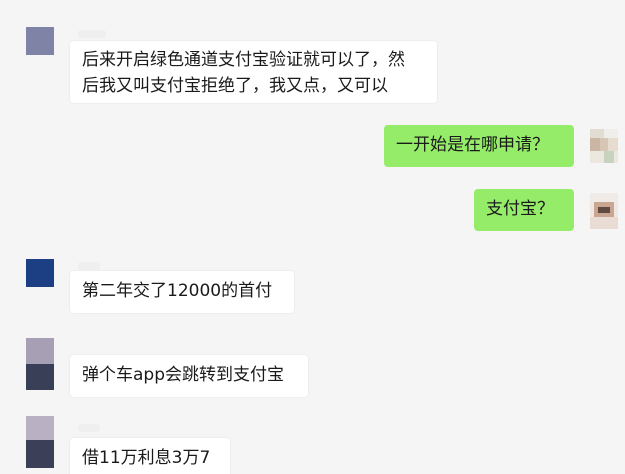 This screenshot has width=625, height=474. Describe the element at coordinates (243, 60) in the screenshot. I see `message-text: 后来开启绿色通道支付宝验证就可以了，然` at that location.